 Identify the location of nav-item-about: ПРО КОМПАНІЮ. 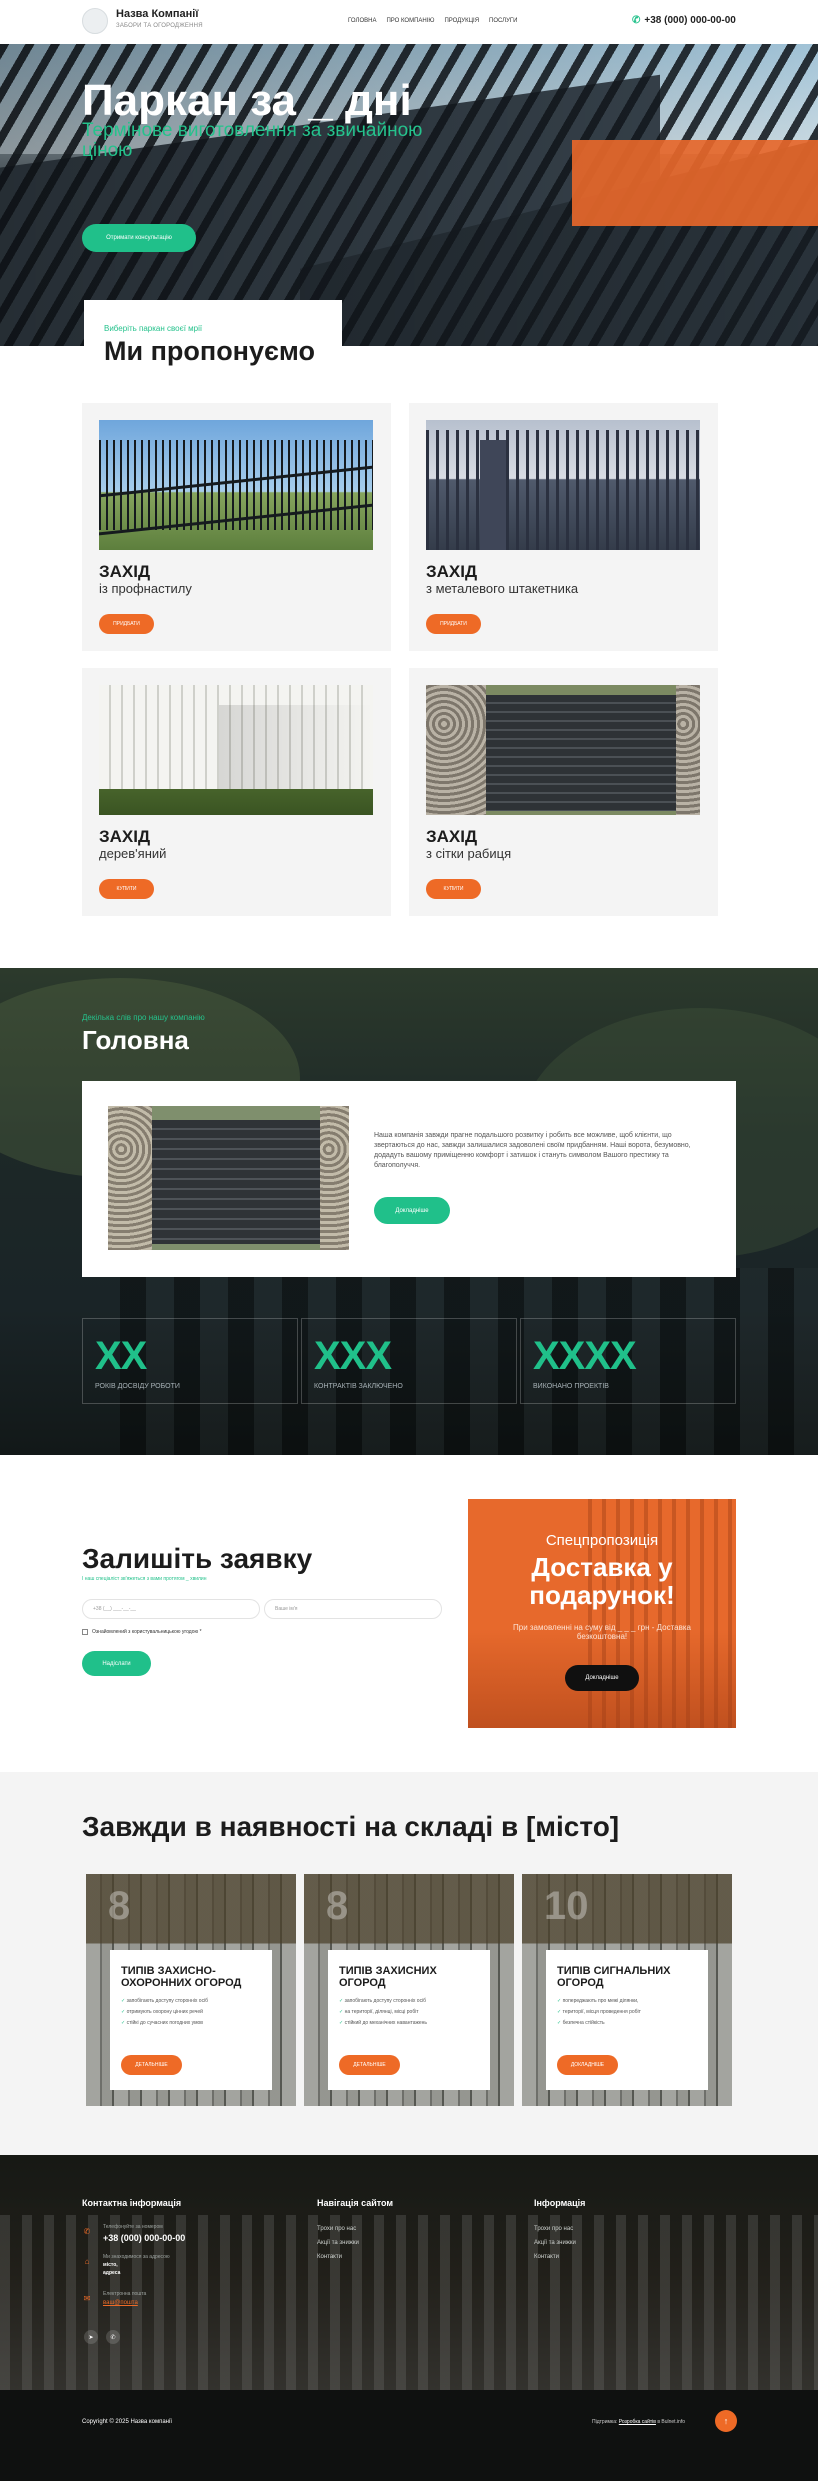
(410, 21).